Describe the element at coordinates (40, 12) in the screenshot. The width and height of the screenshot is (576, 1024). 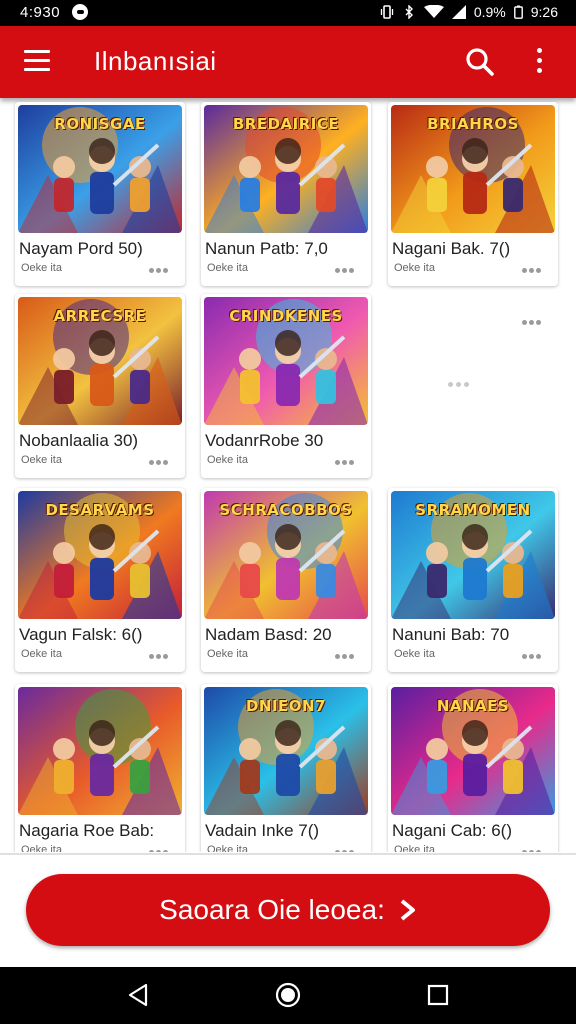
I see `status-time: 4:930` at that location.